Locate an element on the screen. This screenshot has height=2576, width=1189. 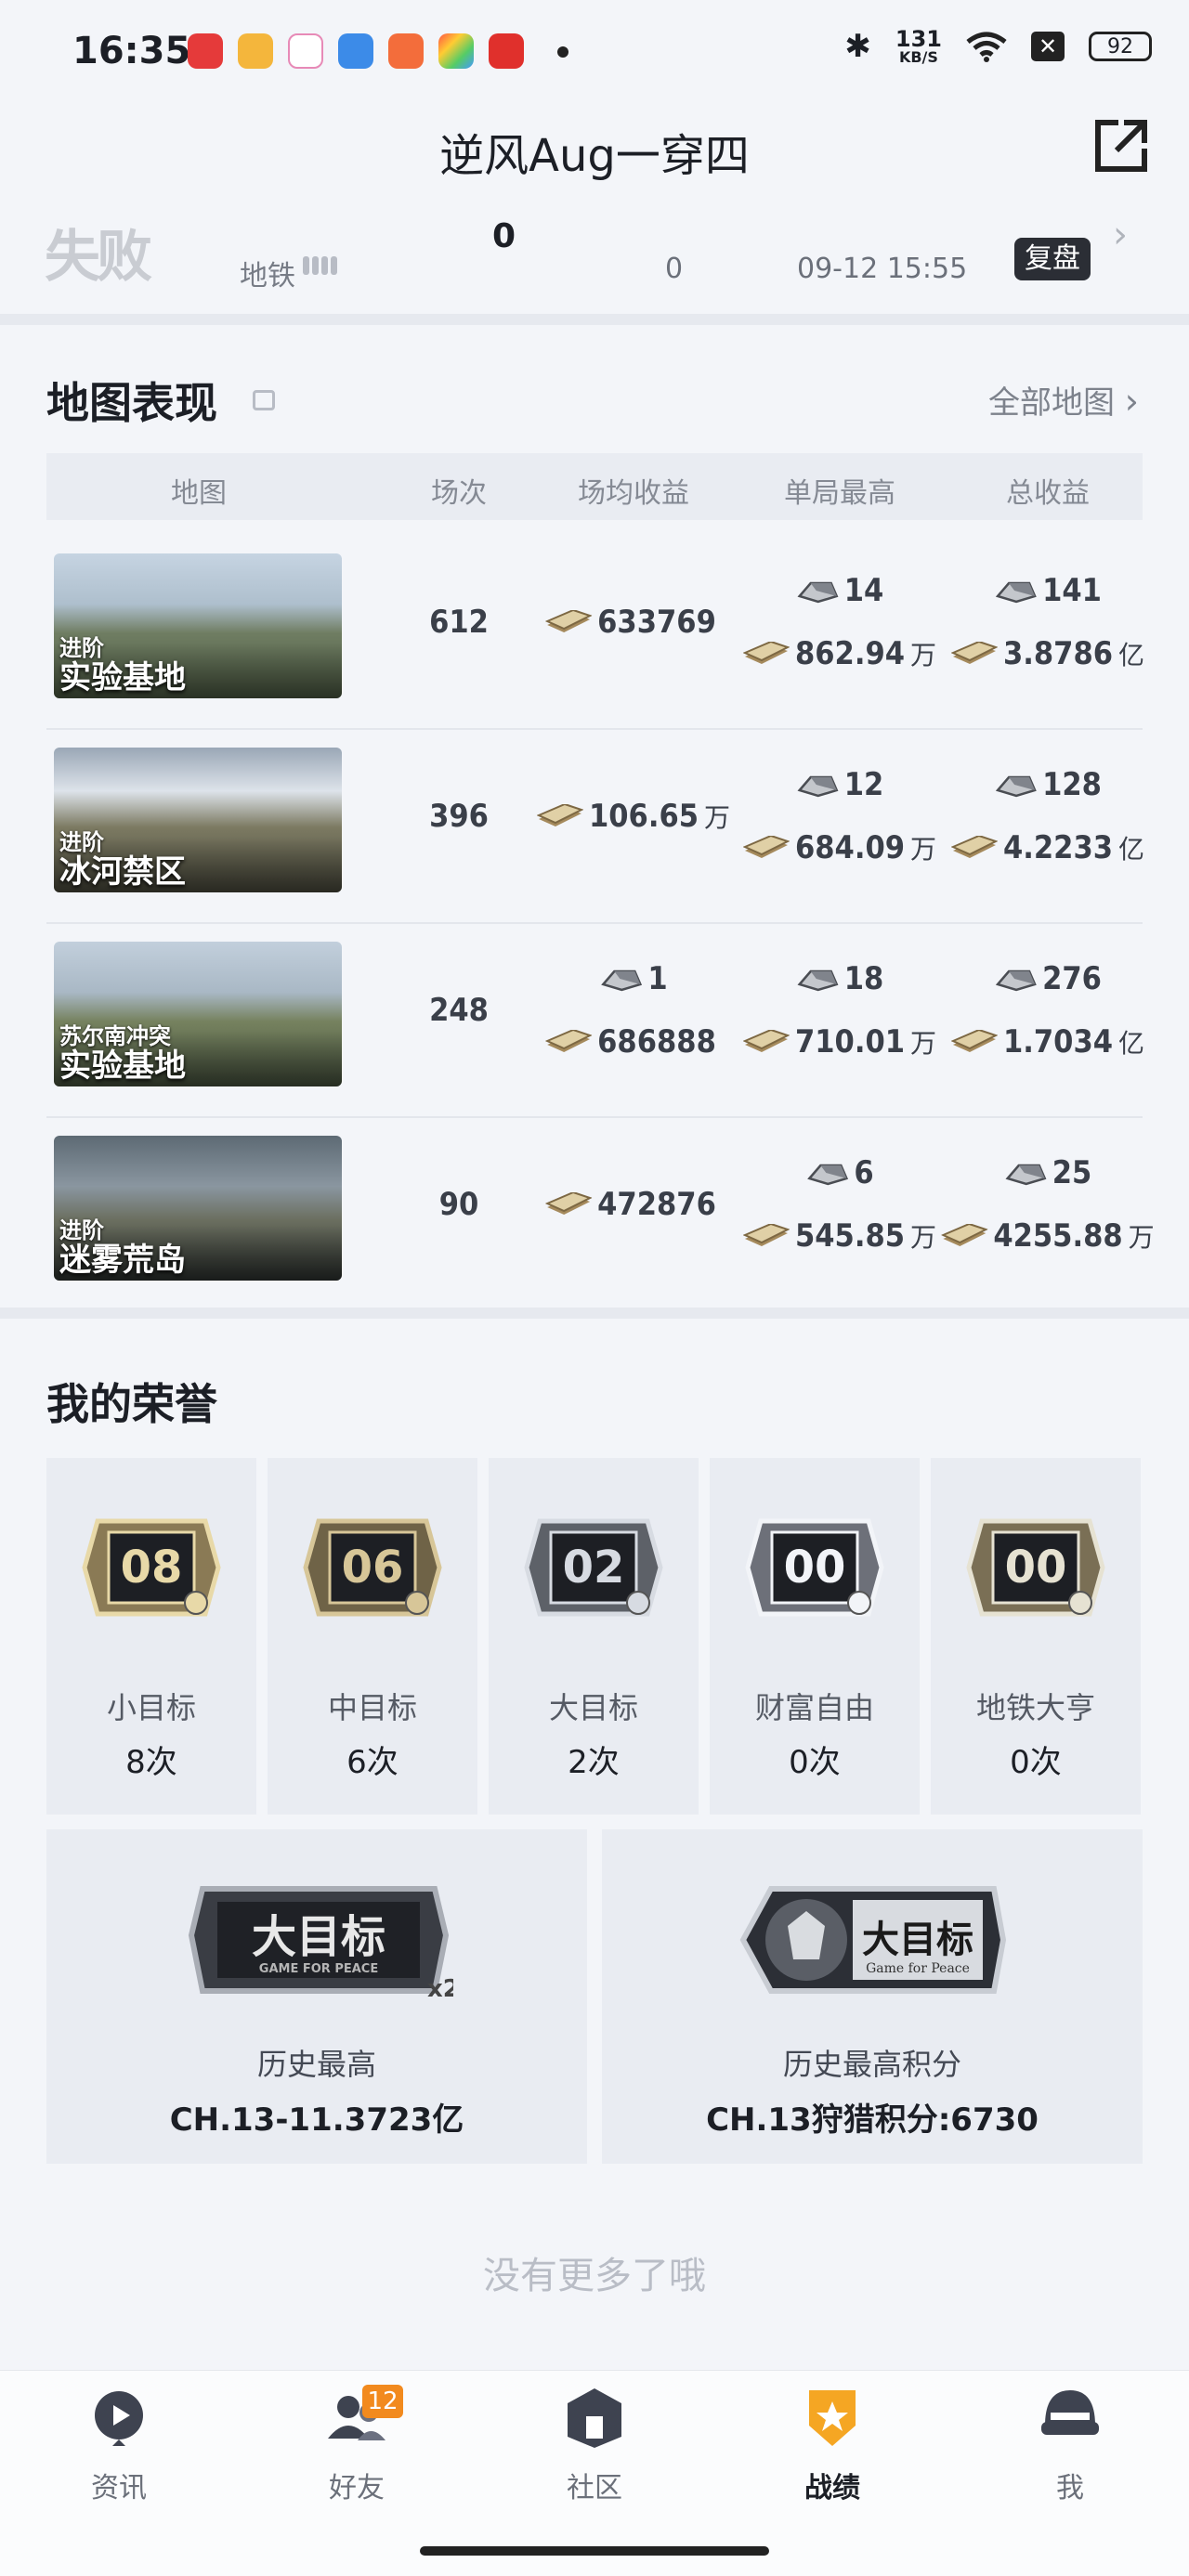
map-thumbnail: 进阶 实验基地 is located at coordinates (198, 625).